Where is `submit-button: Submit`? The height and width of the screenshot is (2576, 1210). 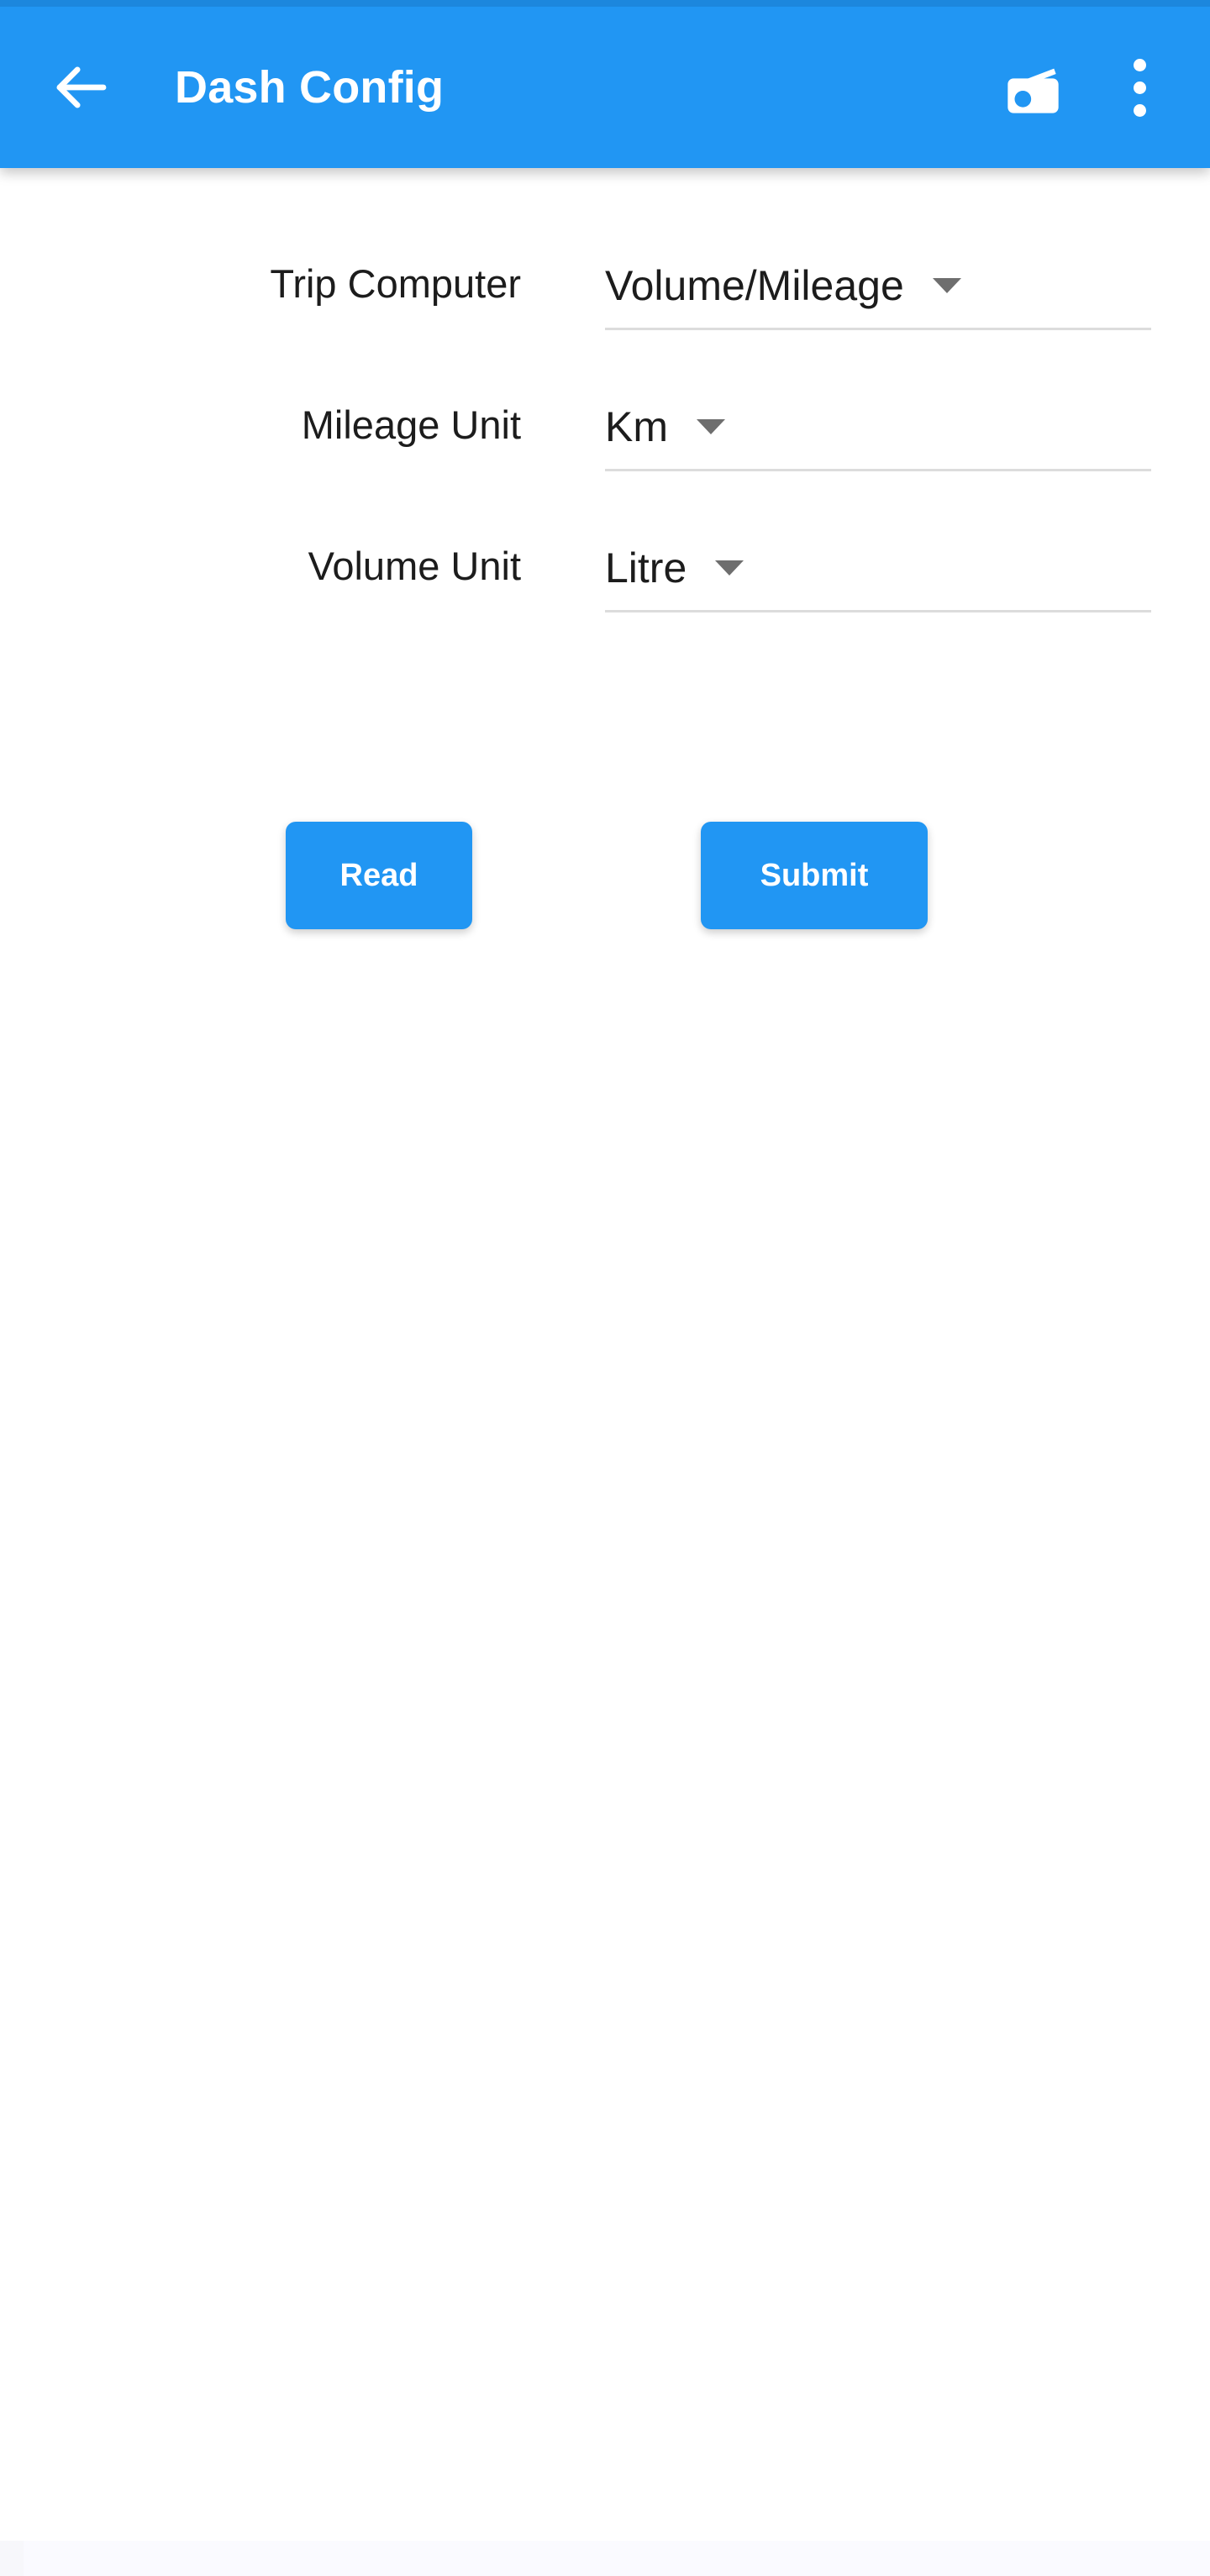
submit-button: Submit is located at coordinates (814, 875).